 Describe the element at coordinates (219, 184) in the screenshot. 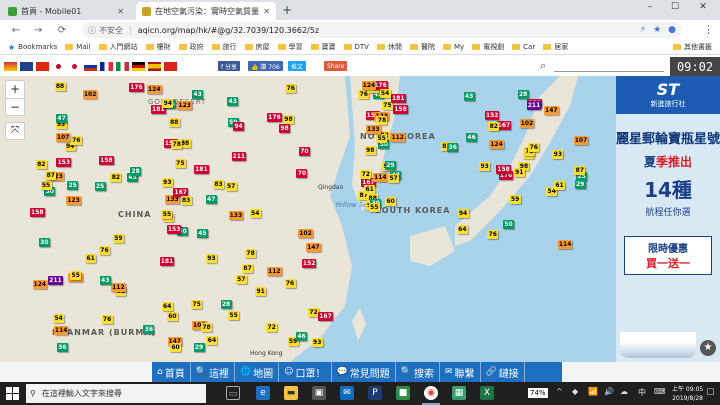

I see `aqi-station-marker: 83` at that location.